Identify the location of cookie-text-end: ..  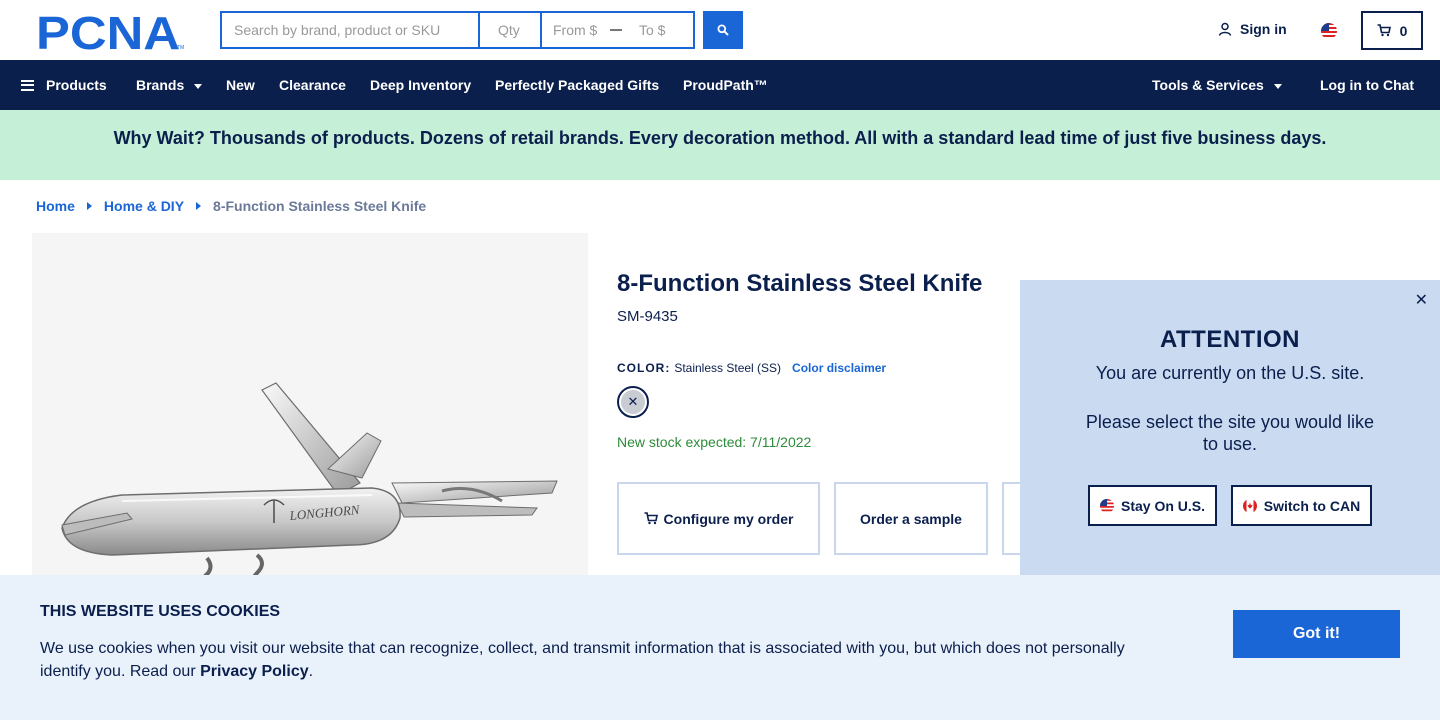
(311, 671).